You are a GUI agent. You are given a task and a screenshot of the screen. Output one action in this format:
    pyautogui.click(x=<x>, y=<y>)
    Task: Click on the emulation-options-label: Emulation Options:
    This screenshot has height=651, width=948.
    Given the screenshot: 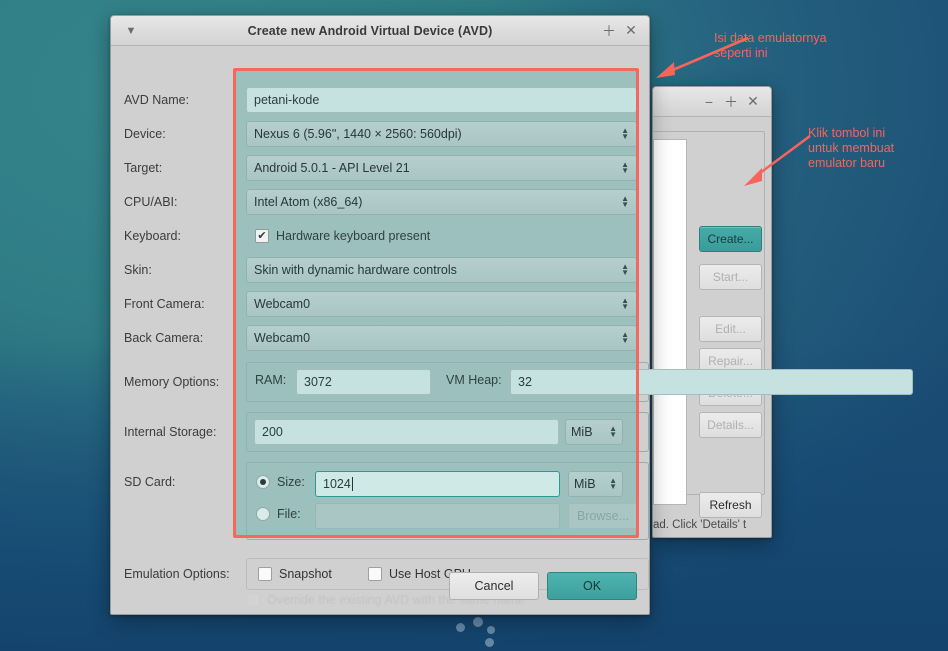 What is the action you would take?
    pyautogui.click(x=177, y=574)
    